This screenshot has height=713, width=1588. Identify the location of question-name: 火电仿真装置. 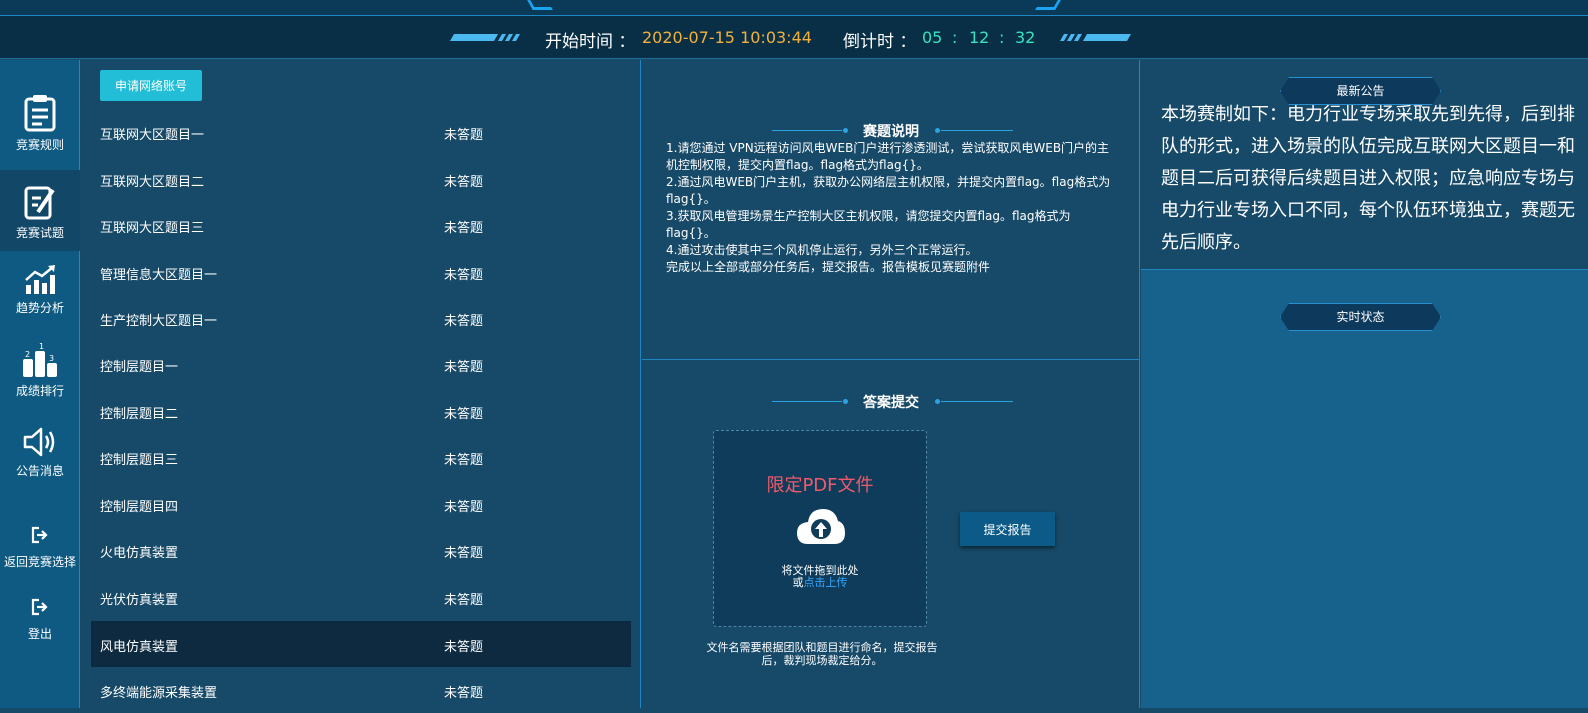
(139, 553).